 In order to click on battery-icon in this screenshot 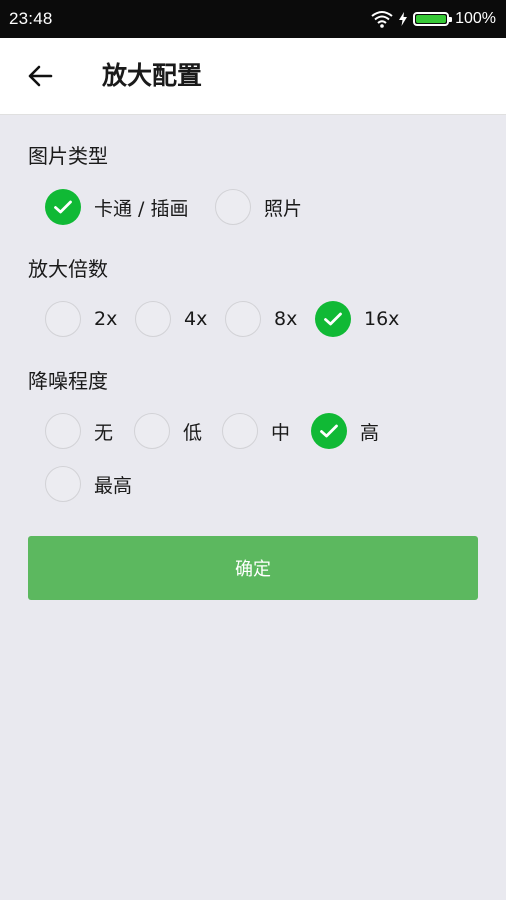, I will do `click(433, 19)`.